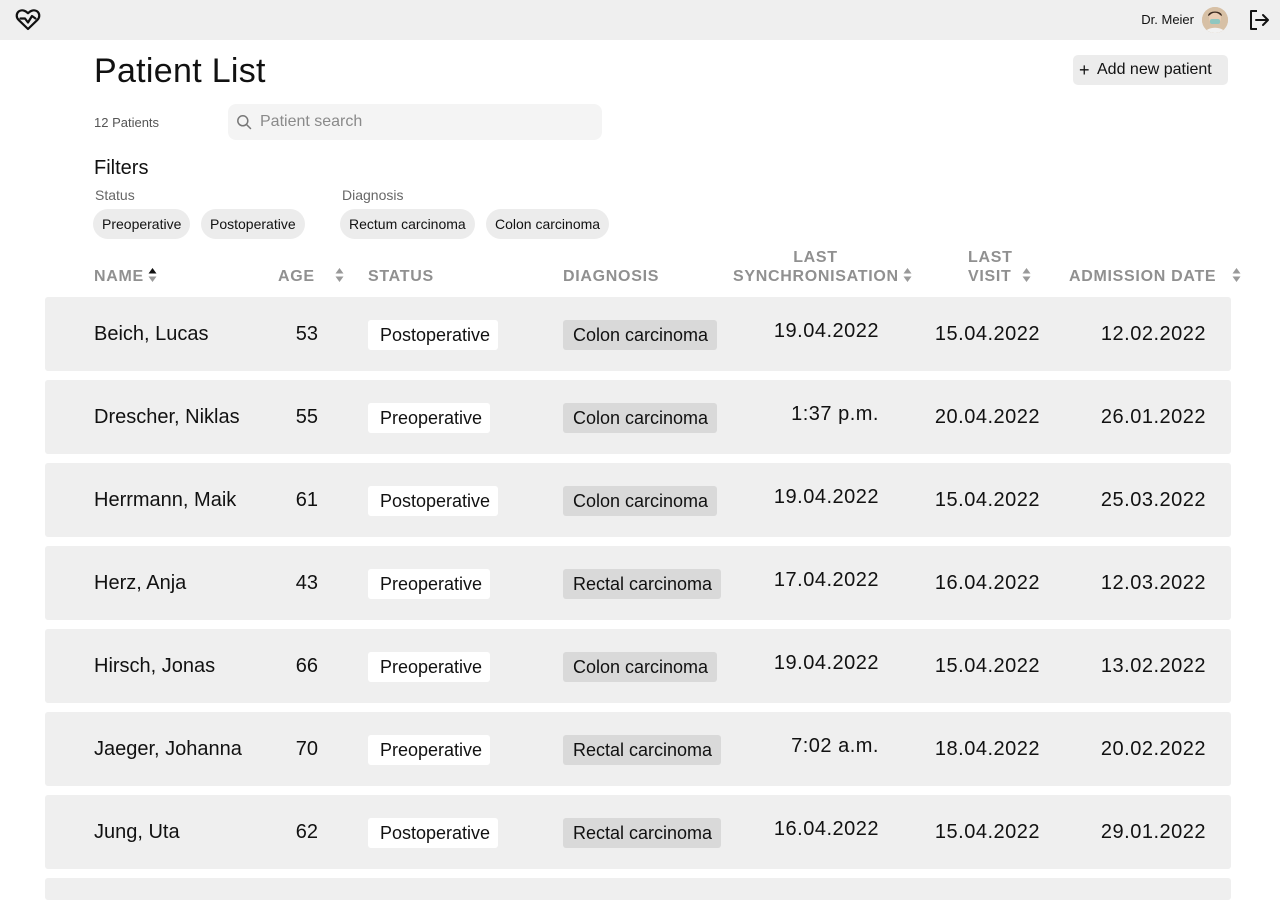 The width and height of the screenshot is (1280, 900). I want to click on patient-age: 43, so click(306, 583).